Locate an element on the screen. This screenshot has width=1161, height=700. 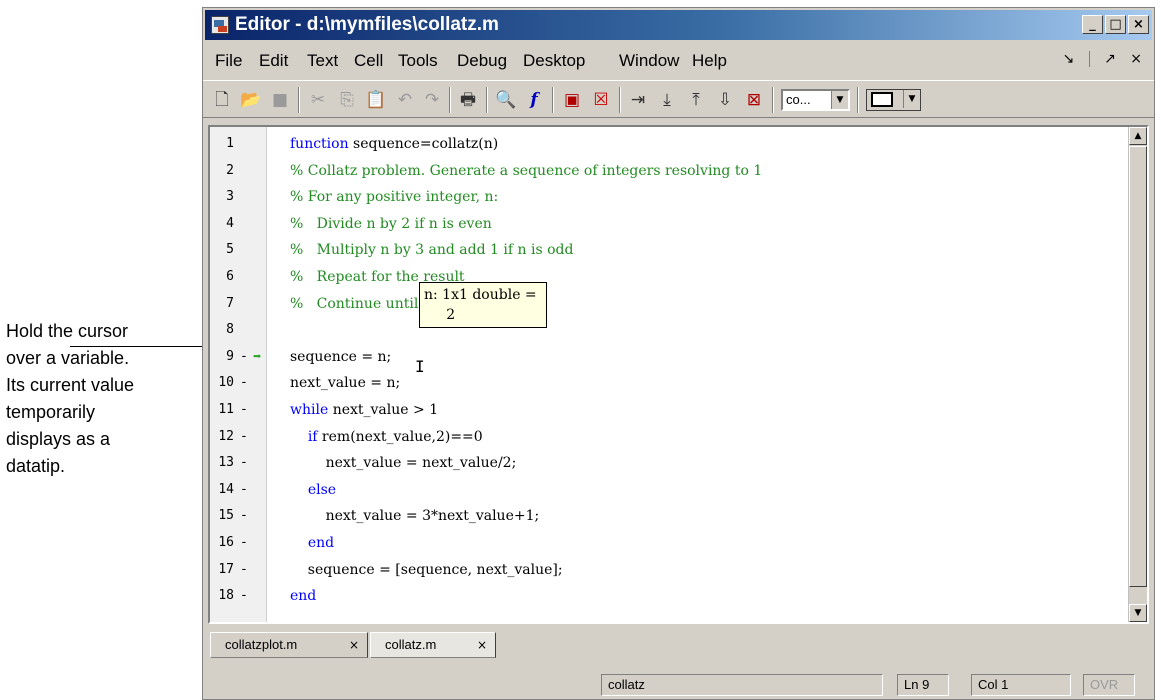
code-token: next_value = n; is located at coordinates (345, 383).